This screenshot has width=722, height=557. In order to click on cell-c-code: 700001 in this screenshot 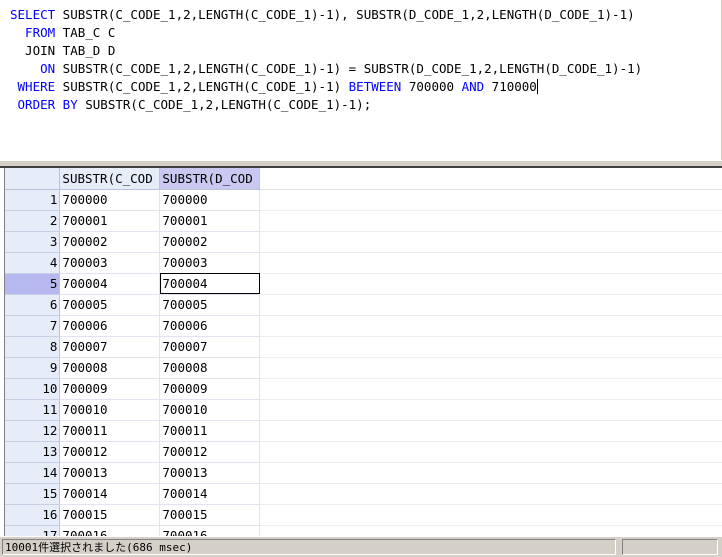, I will do `click(110, 221)`.